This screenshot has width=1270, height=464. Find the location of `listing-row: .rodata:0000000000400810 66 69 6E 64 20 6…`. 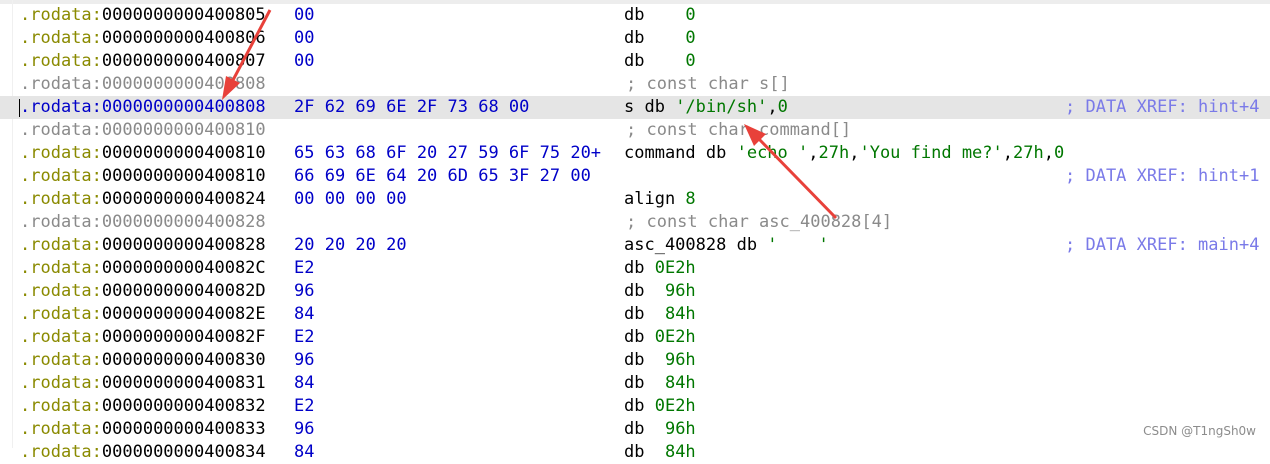

listing-row: .rodata:0000000000400810 66 69 6E 64 20 6… is located at coordinates (635, 176).